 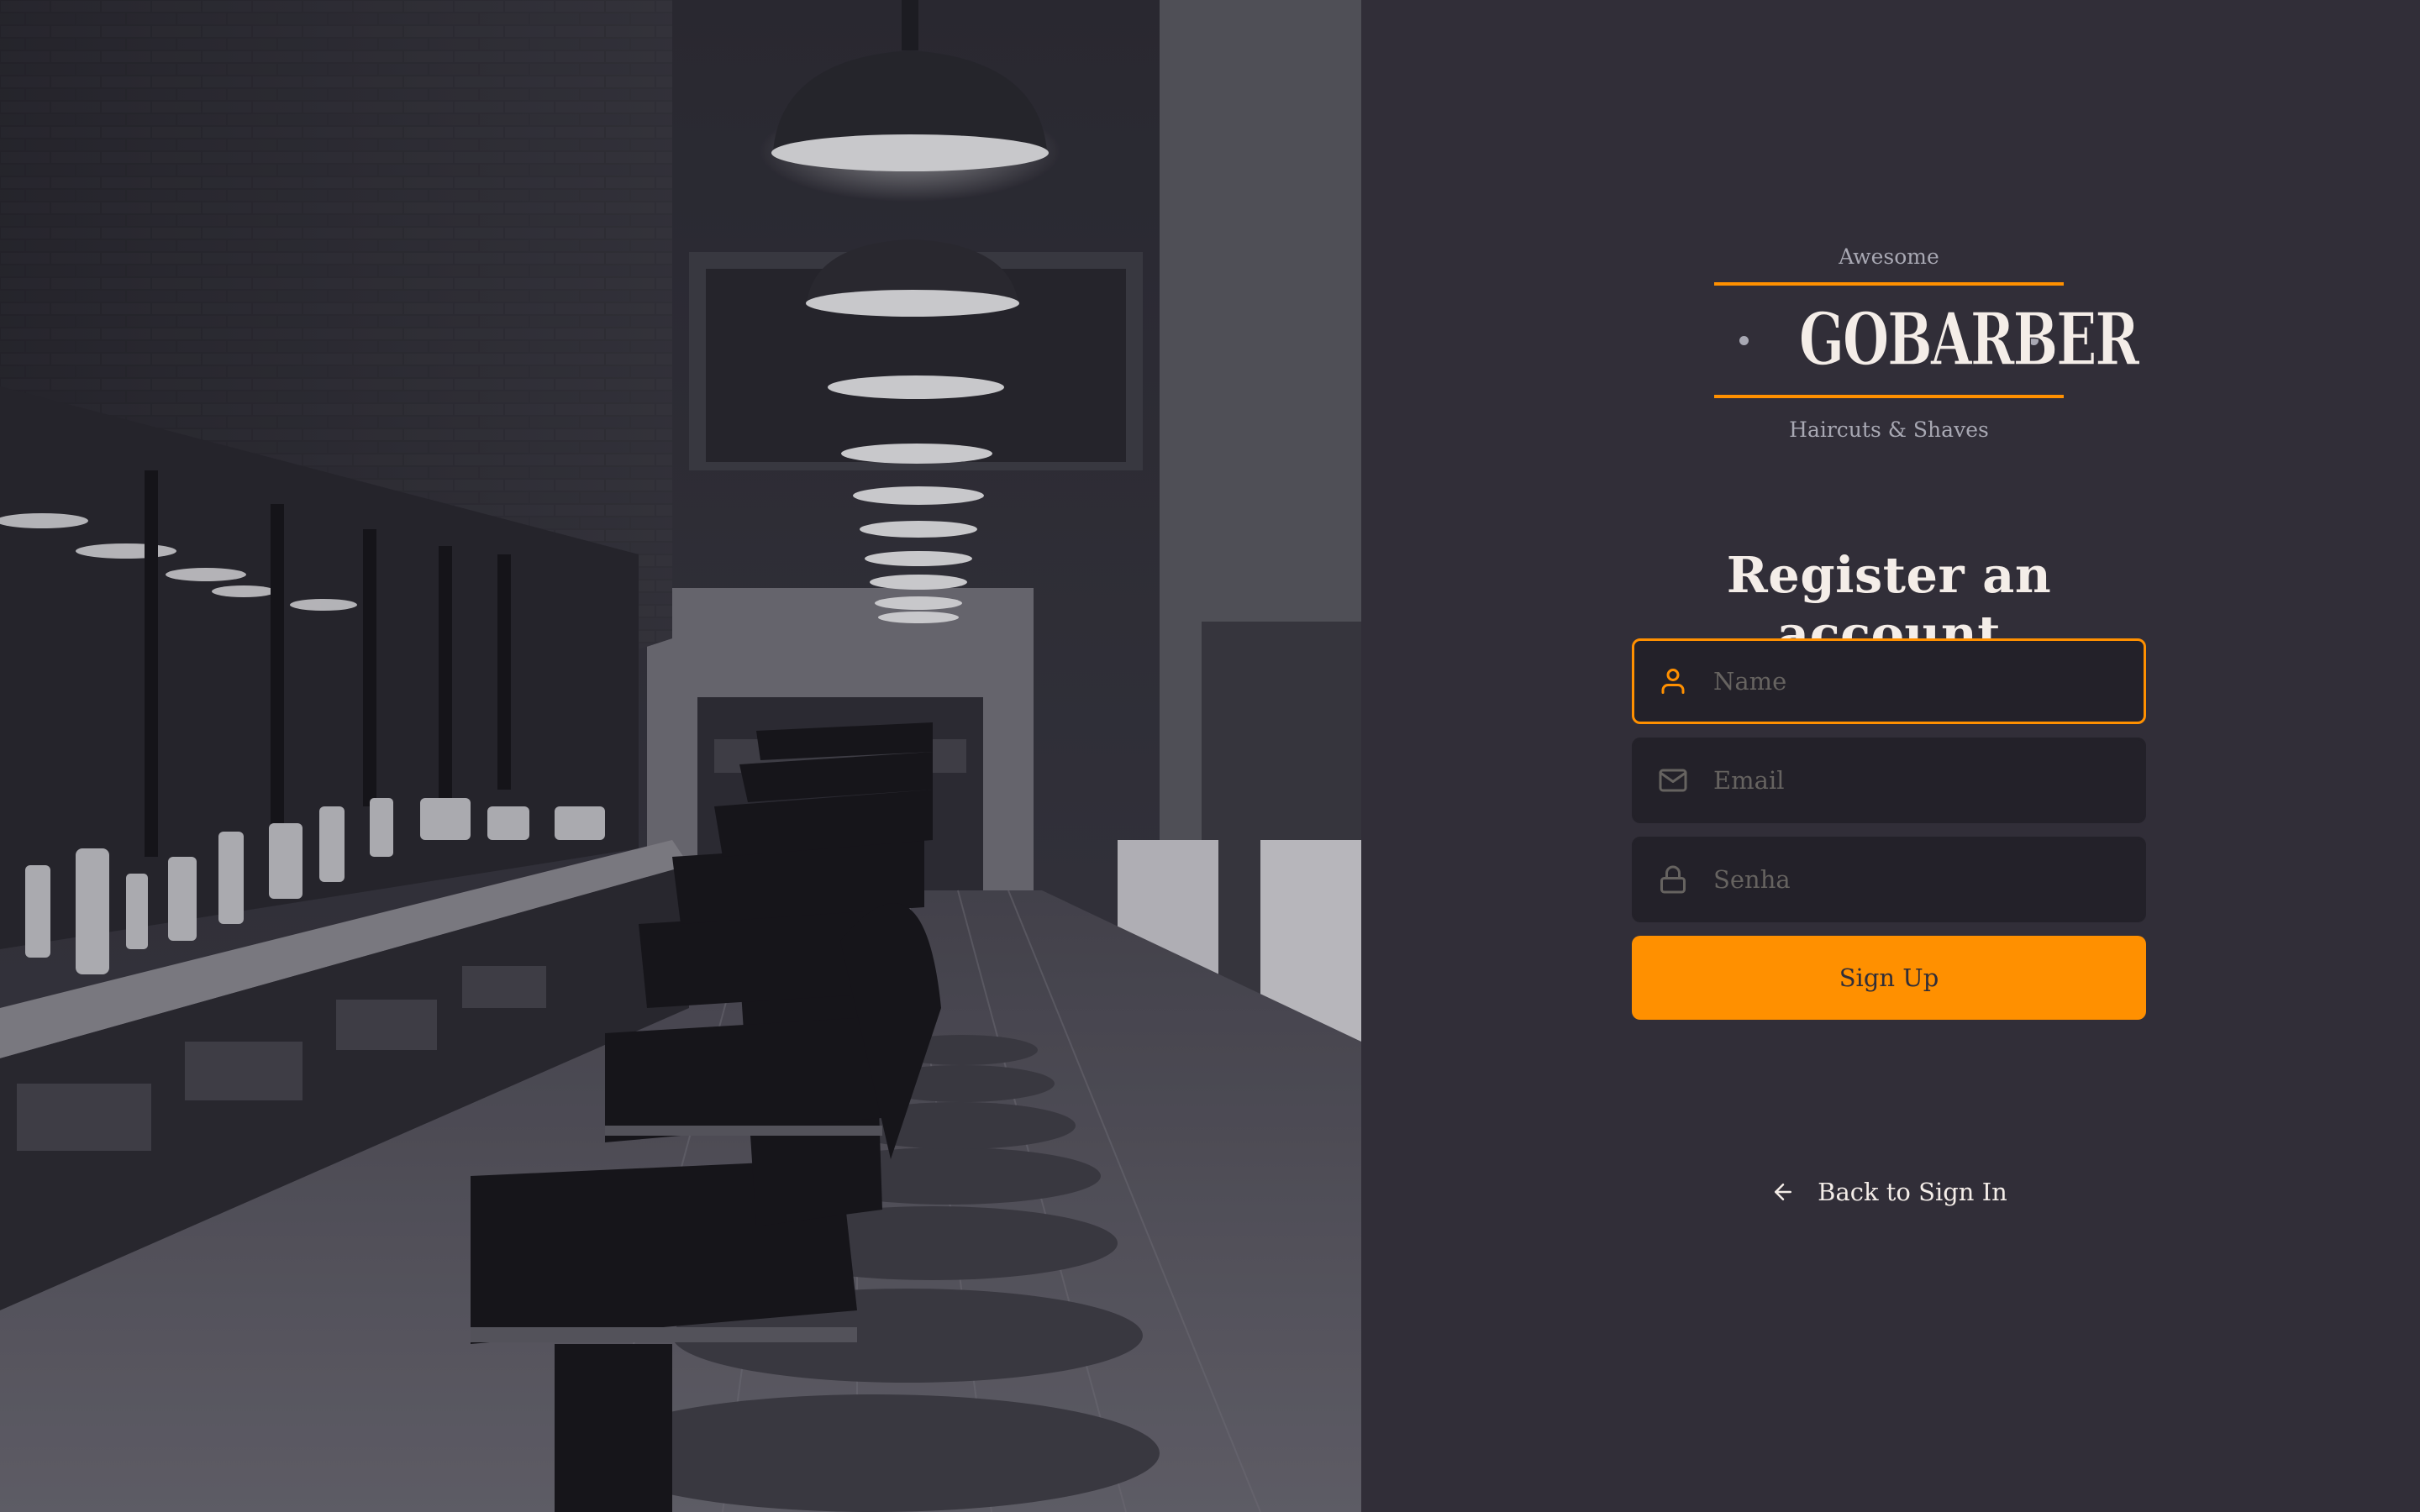 I want to click on logo-wordmark: GOBARBER, so click(x=1969, y=339).